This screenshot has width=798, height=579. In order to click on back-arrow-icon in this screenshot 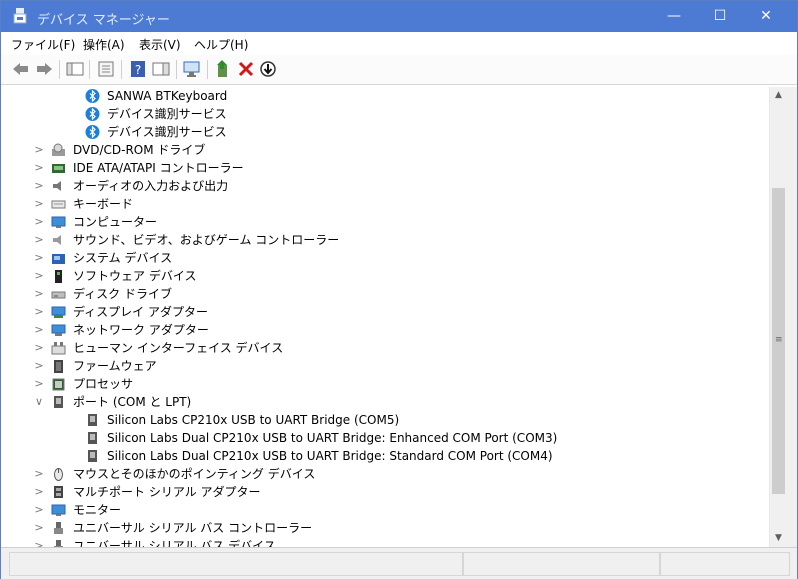, I will do `click(21, 69)`.